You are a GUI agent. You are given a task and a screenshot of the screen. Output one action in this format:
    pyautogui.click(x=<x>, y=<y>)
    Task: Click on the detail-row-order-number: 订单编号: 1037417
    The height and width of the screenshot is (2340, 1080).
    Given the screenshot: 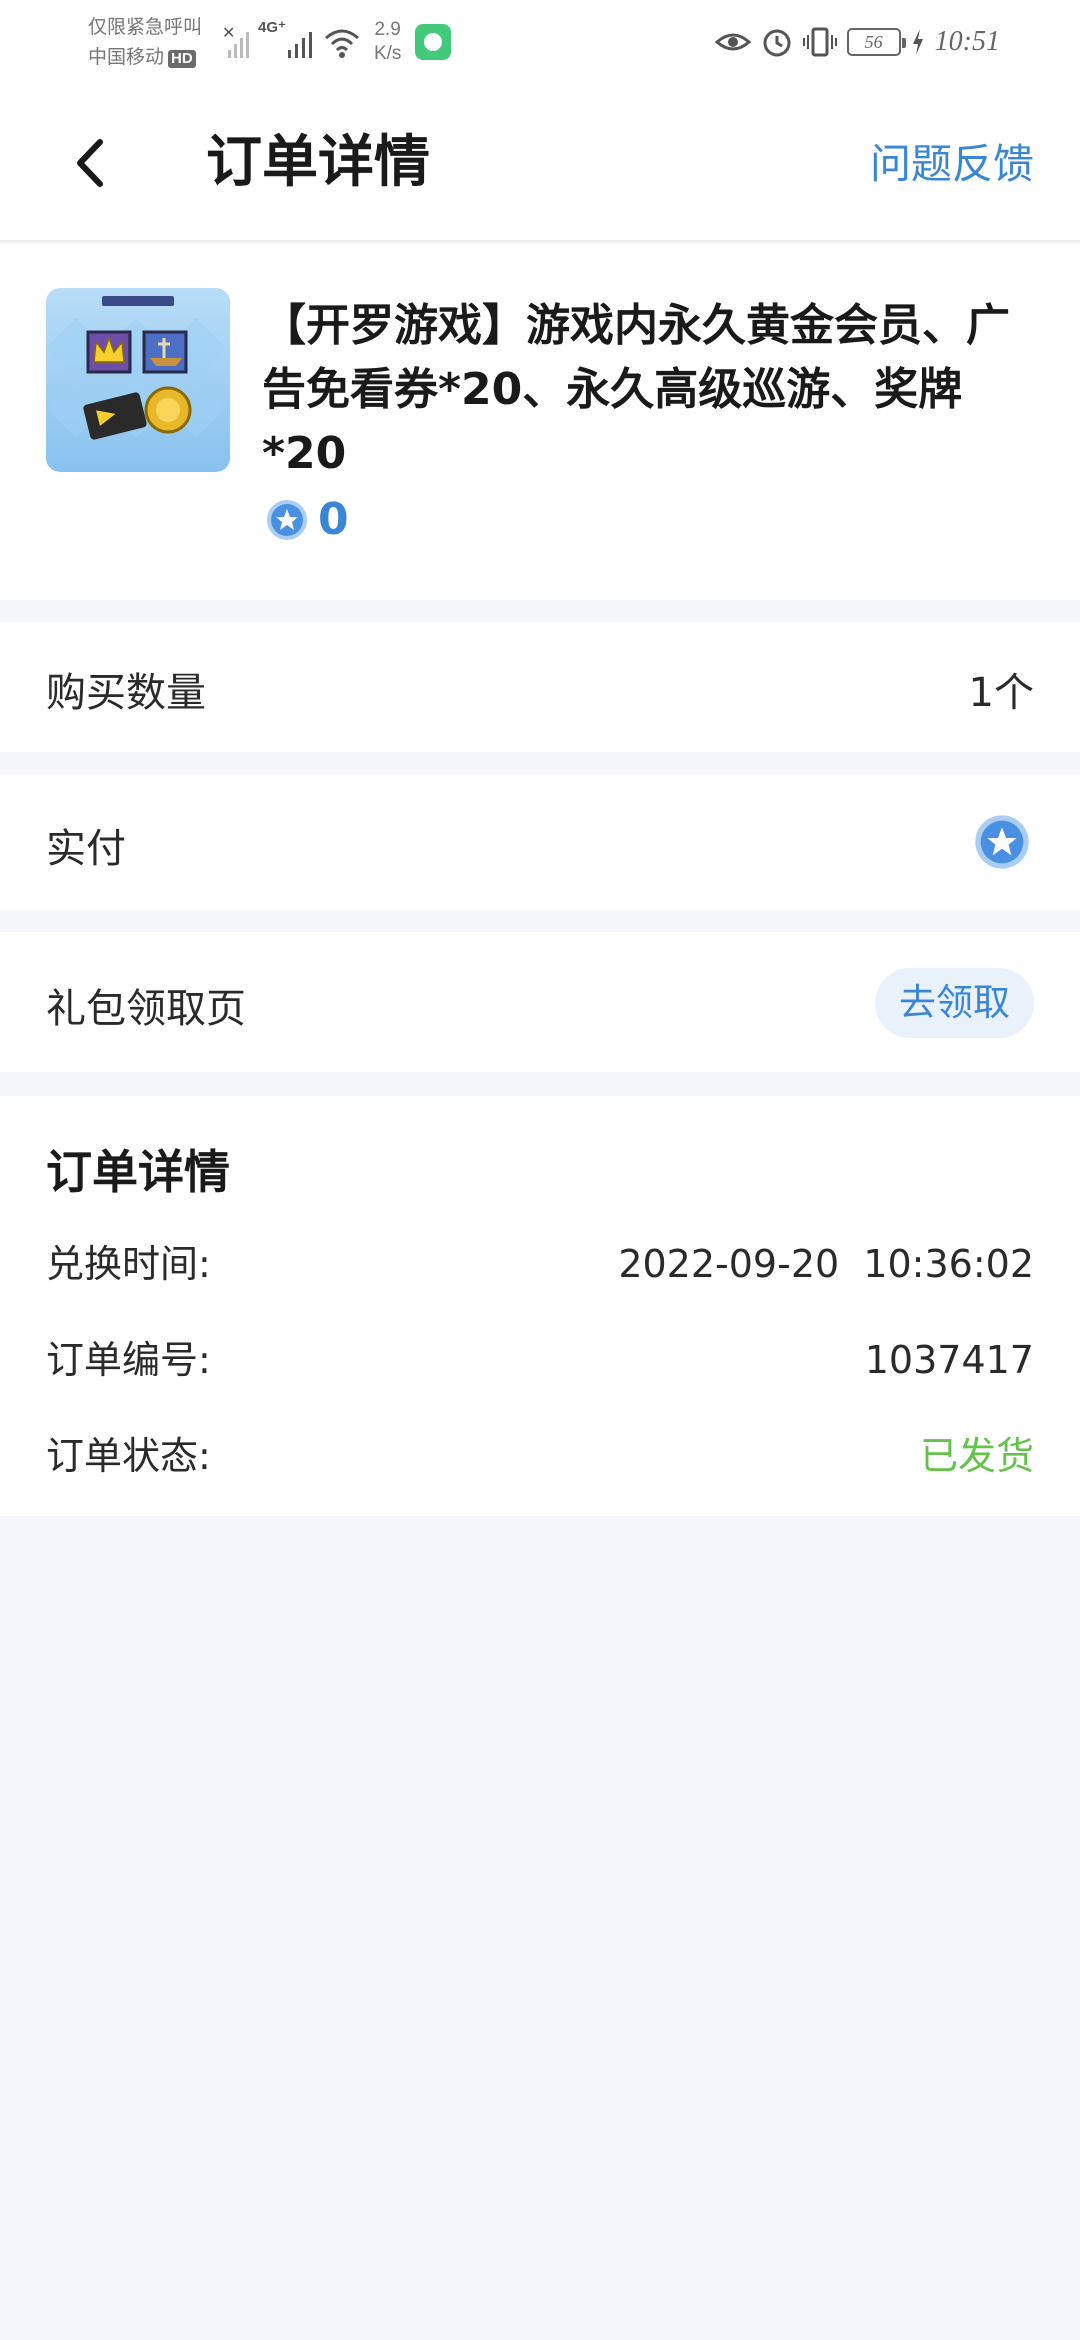 What is the action you would take?
    pyautogui.click(x=540, y=1360)
    